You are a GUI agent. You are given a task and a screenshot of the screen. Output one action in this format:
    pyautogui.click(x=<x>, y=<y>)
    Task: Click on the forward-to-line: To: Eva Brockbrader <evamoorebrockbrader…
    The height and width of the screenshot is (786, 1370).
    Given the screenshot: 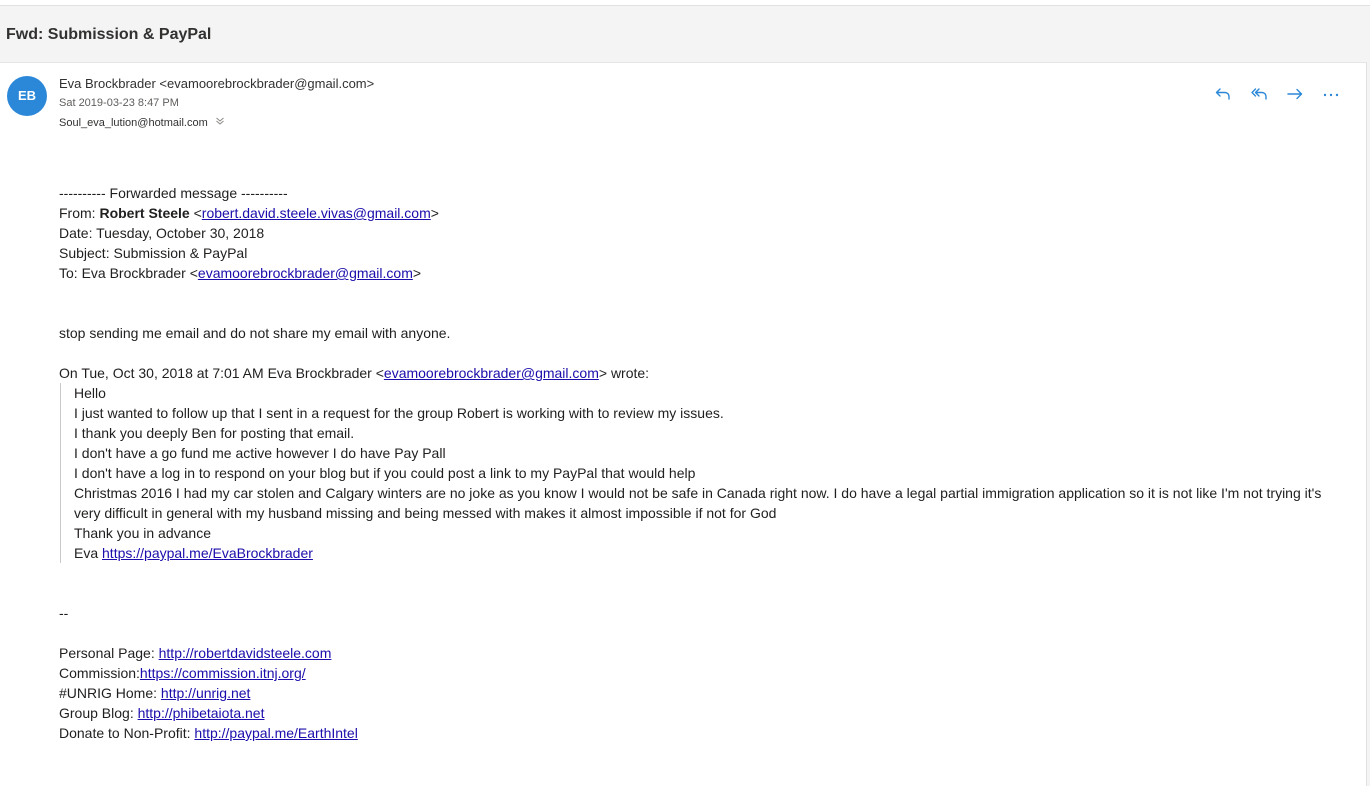 What is the action you would take?
    pyautogui.click(x=240, y=273)
    